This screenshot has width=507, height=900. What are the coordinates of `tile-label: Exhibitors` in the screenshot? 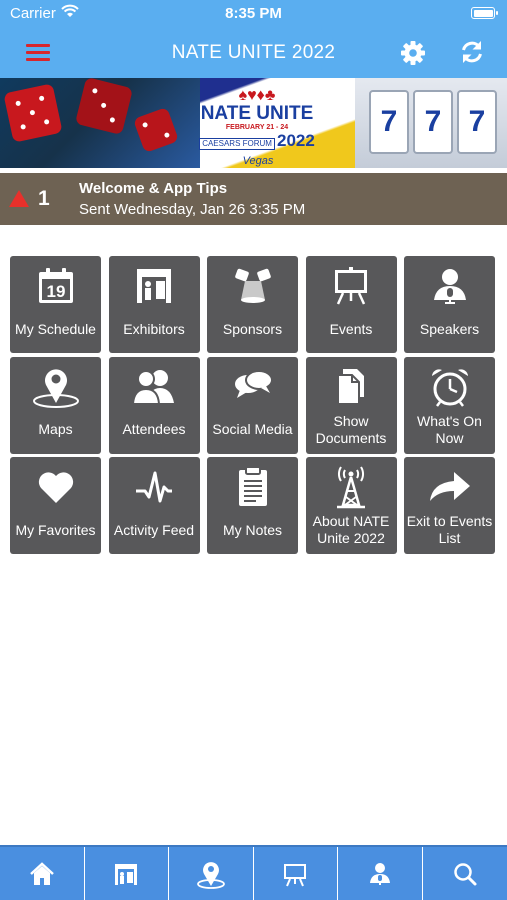 It's located at (154, 328).